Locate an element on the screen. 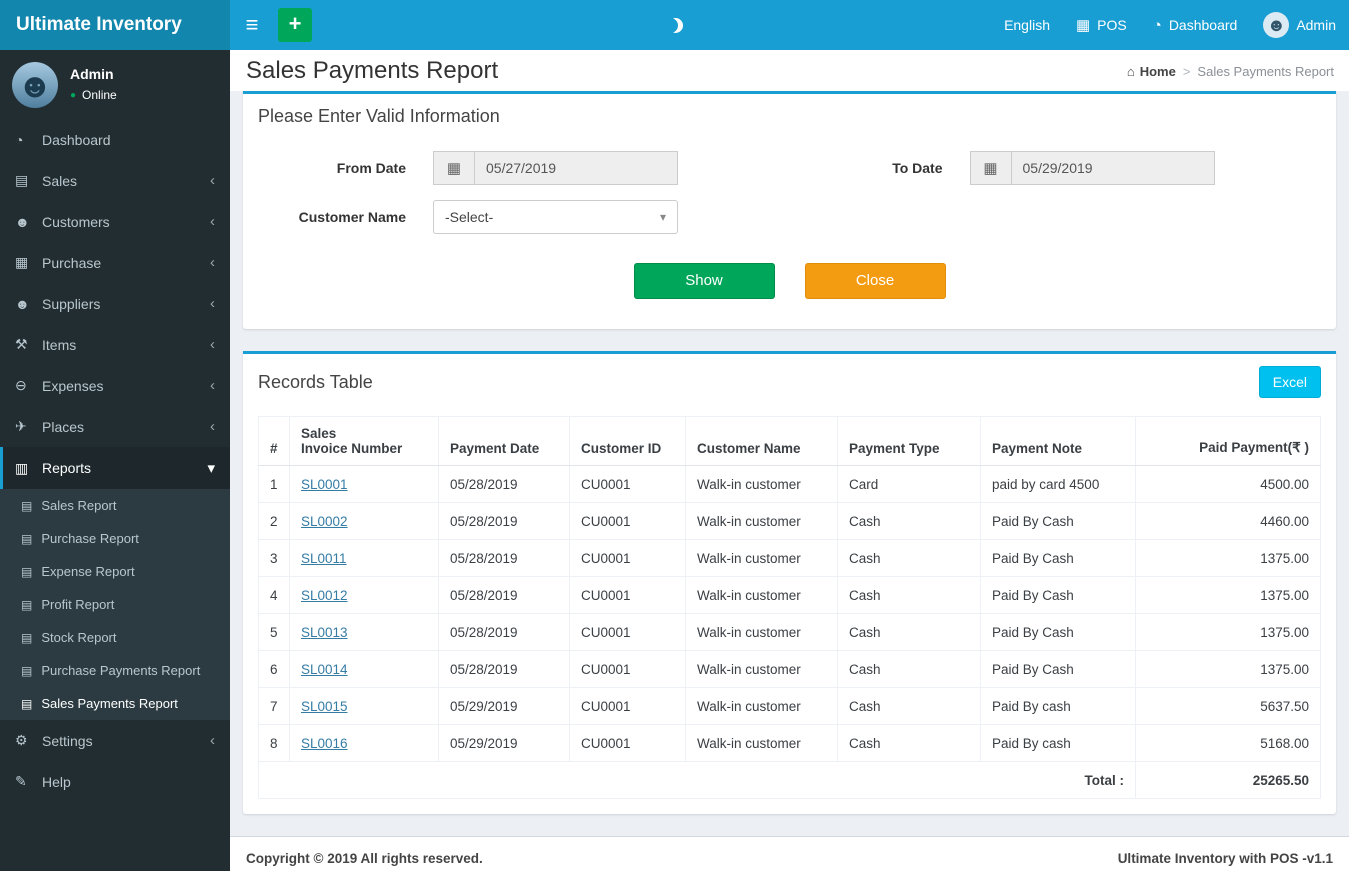  places-icon: ✈ is located at coordinates (21, 426).